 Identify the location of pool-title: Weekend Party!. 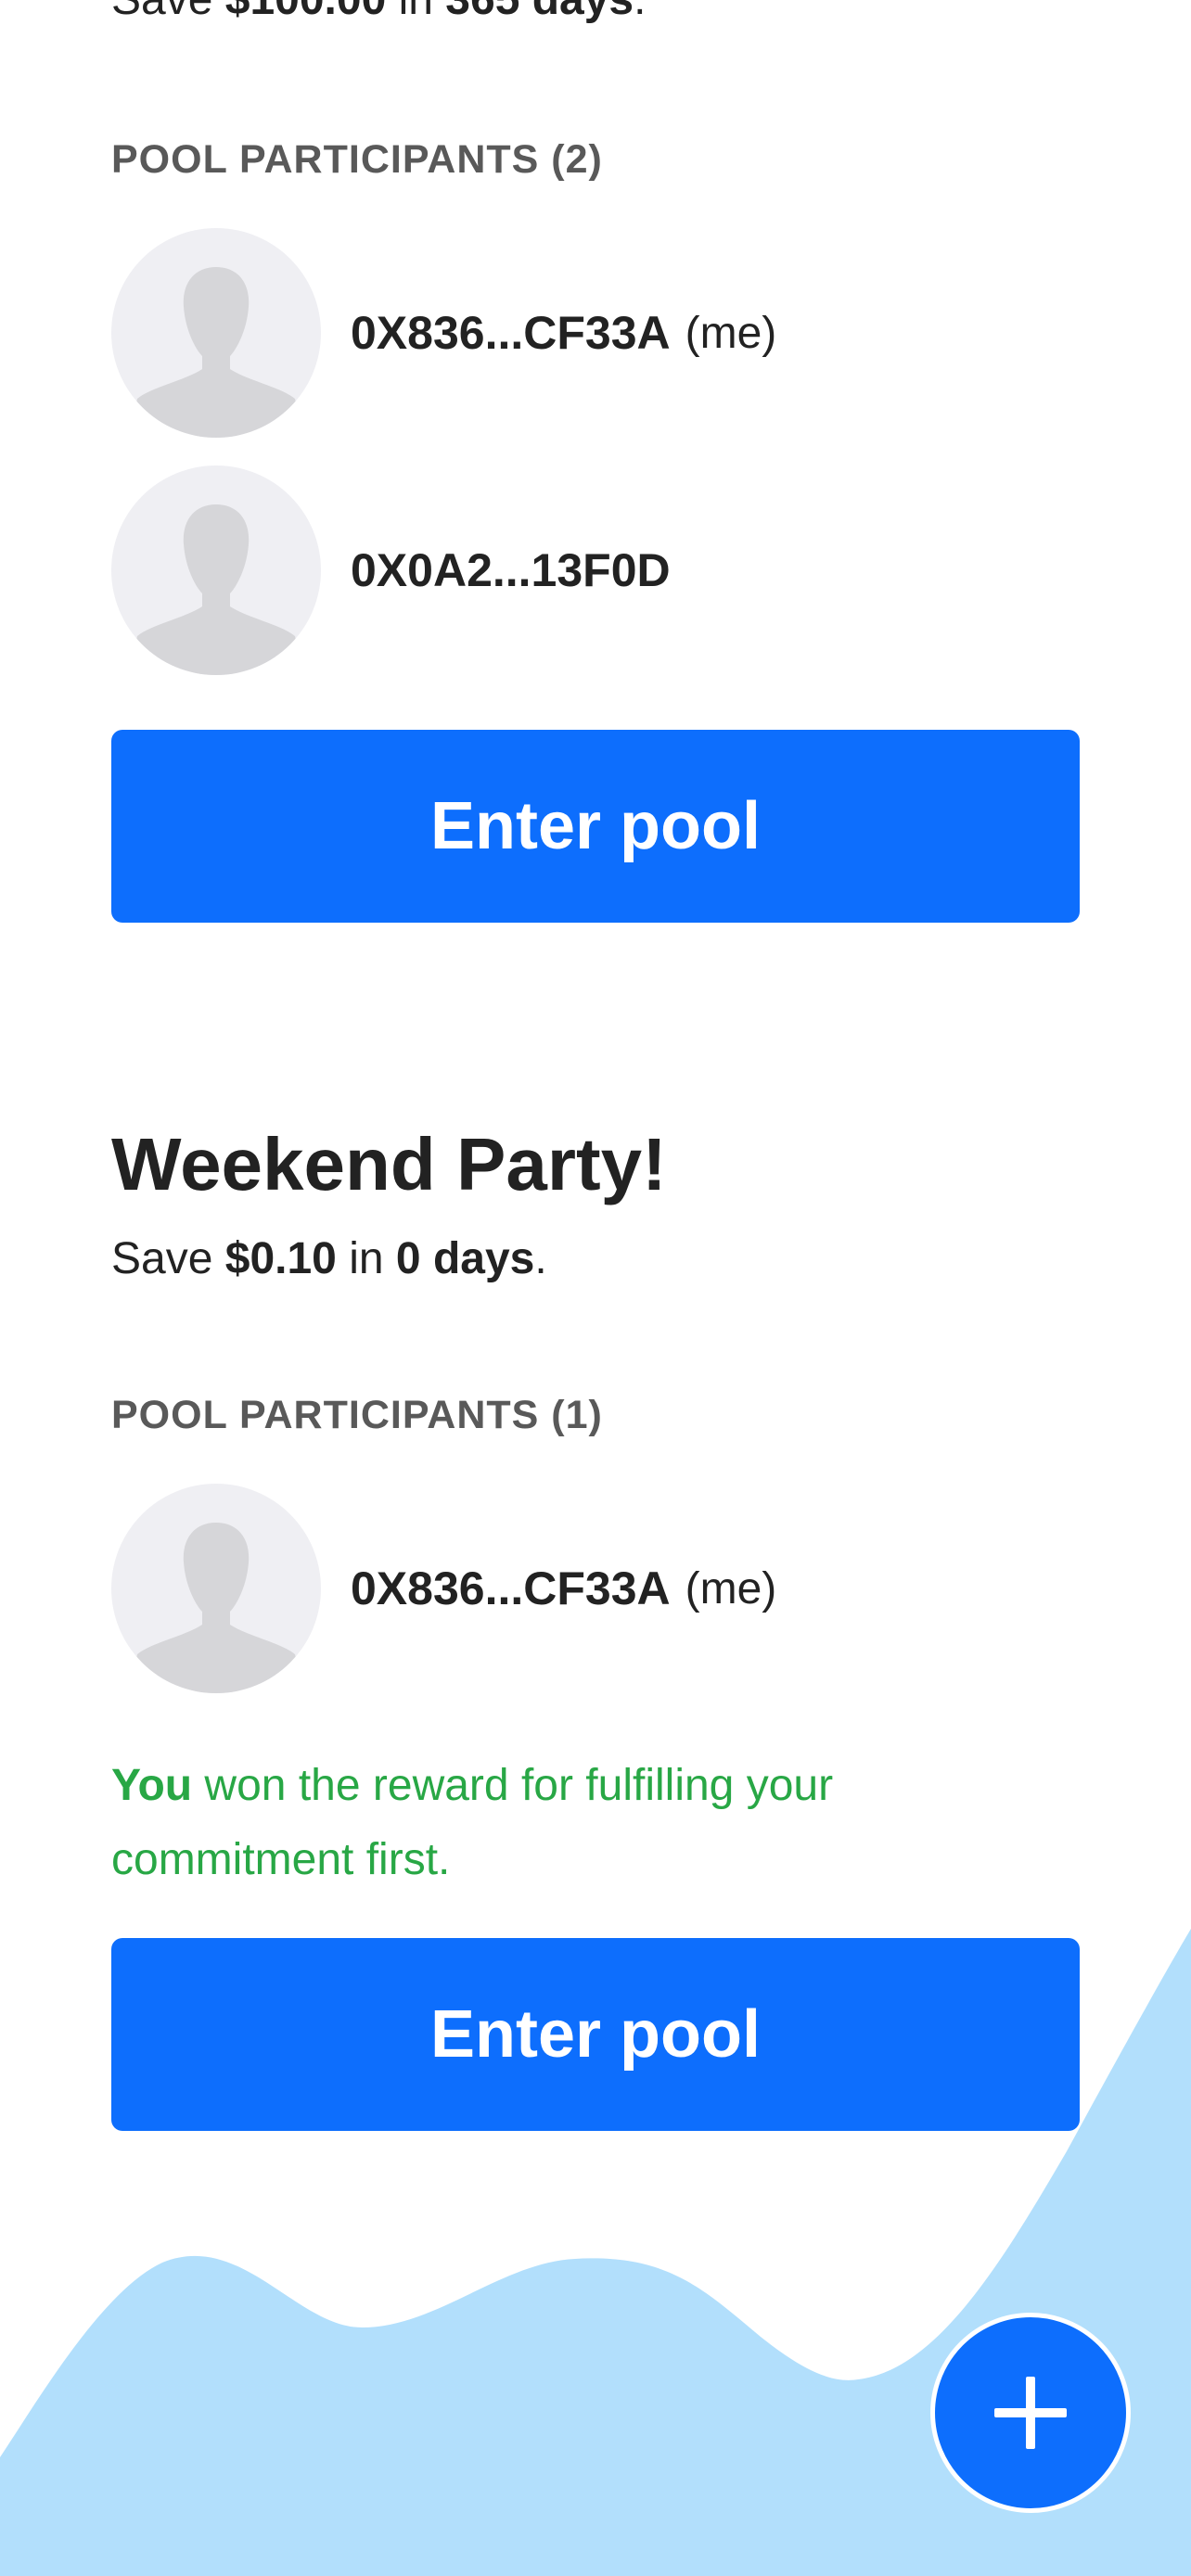
(389, 1164).